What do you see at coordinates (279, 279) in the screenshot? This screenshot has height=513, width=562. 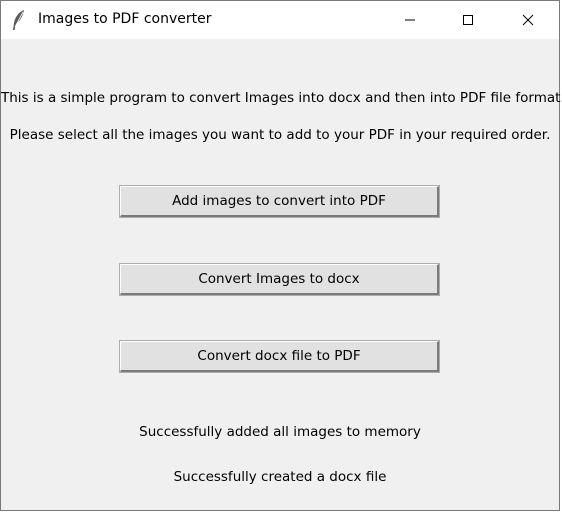 I see `convert-to-docx-button: Convert Images to docx` at bounding box center [279, 279].